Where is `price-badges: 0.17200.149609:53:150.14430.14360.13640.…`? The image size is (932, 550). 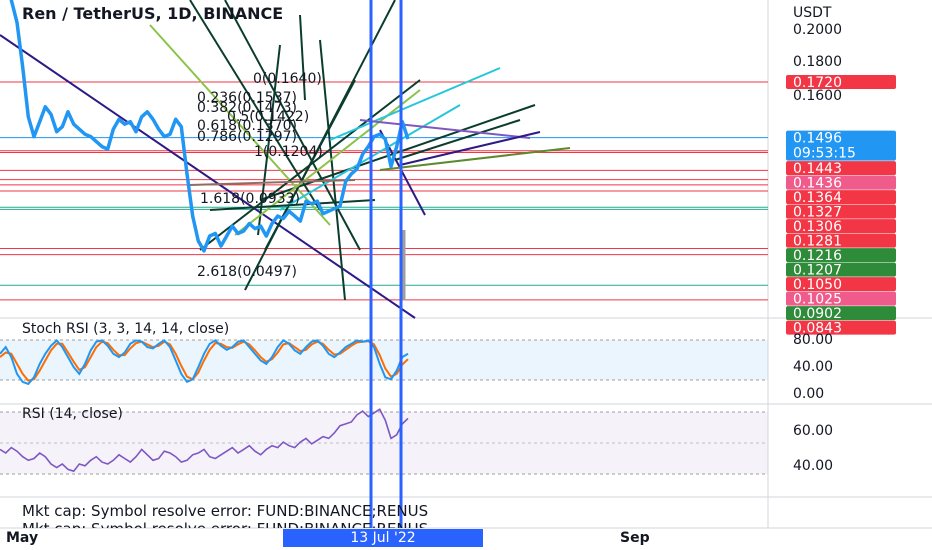 price-badges: 0.17200.149609:53:150.14430.14360.13640.… is located at coordinates (841, 205).